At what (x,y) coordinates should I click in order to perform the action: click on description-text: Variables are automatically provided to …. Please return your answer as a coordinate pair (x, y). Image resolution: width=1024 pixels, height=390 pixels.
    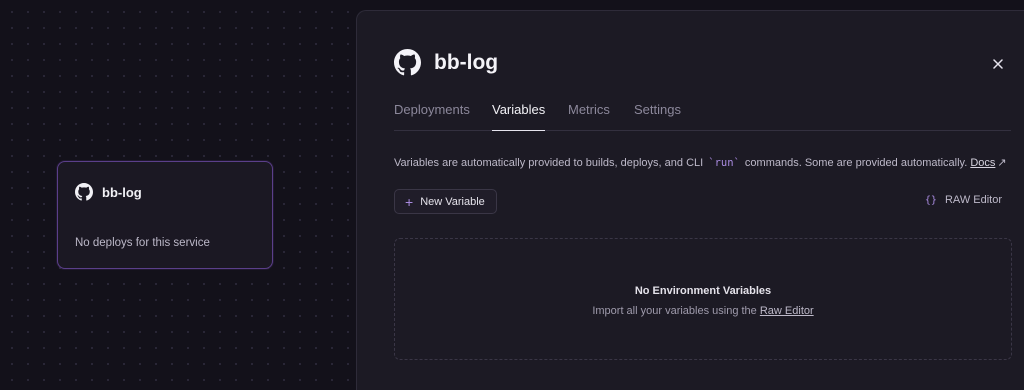
    Looking at the image, I should click on (550, 163).